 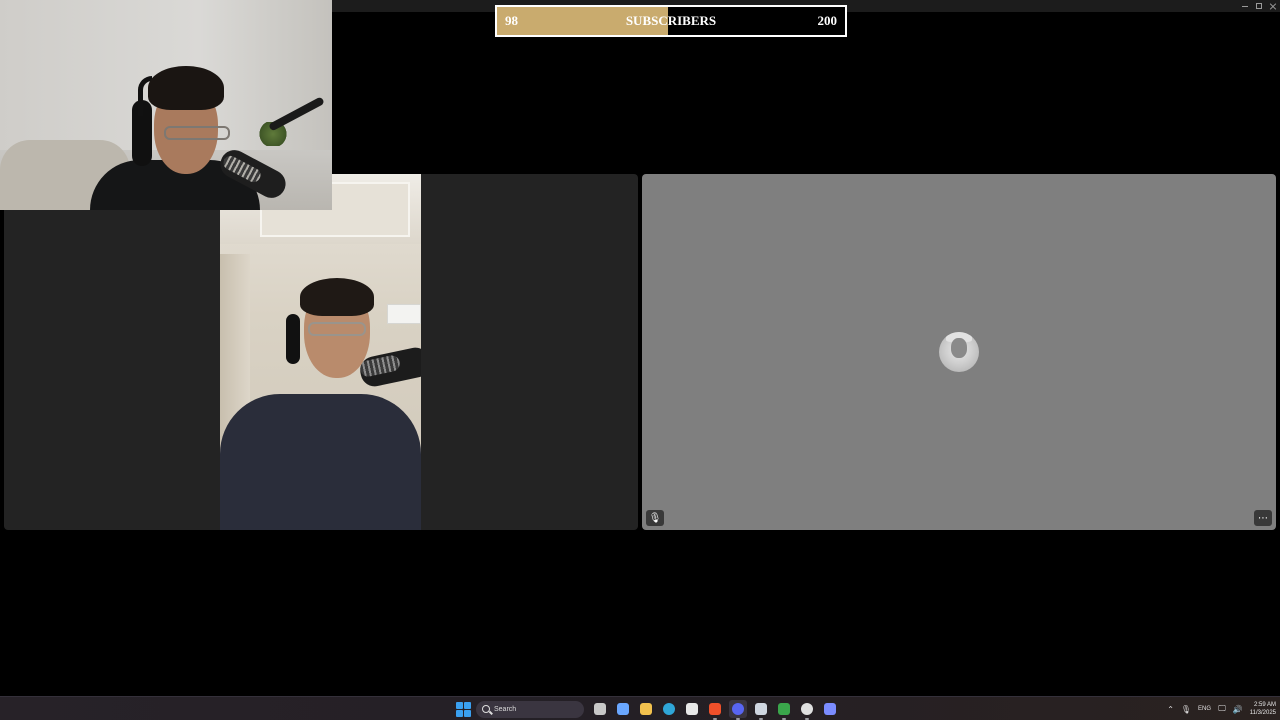 What do you see at coordinates (1238, 709) in the screenshot?
I see `volume-icon: 🔊` at bounding box center [1238, 709].